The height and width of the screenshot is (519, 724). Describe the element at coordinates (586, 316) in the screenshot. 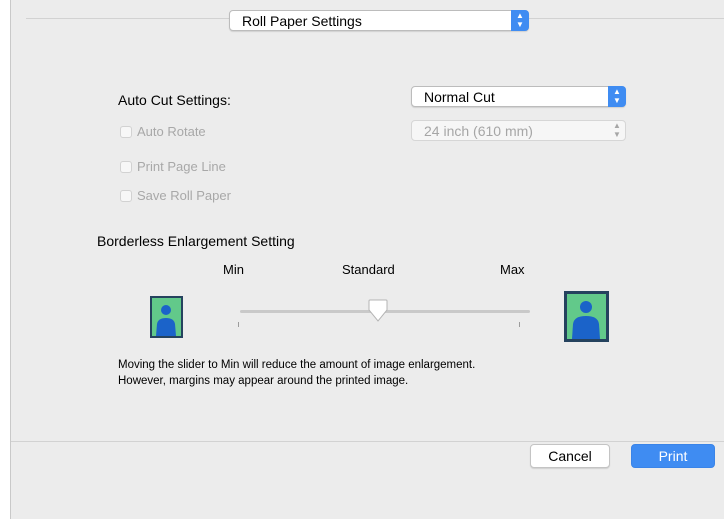

I see `person-large-icon` at that location.